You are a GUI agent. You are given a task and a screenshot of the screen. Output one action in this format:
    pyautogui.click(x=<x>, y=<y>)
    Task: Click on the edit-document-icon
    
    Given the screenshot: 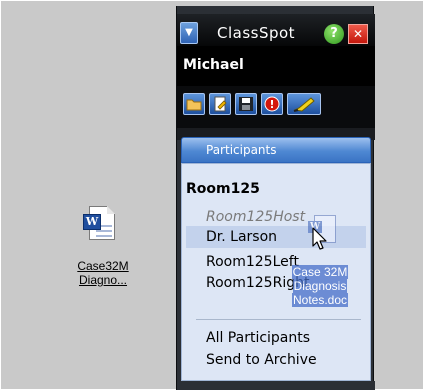 What is the action you would take?
    pyautogui.click(x=220, y=104)
    